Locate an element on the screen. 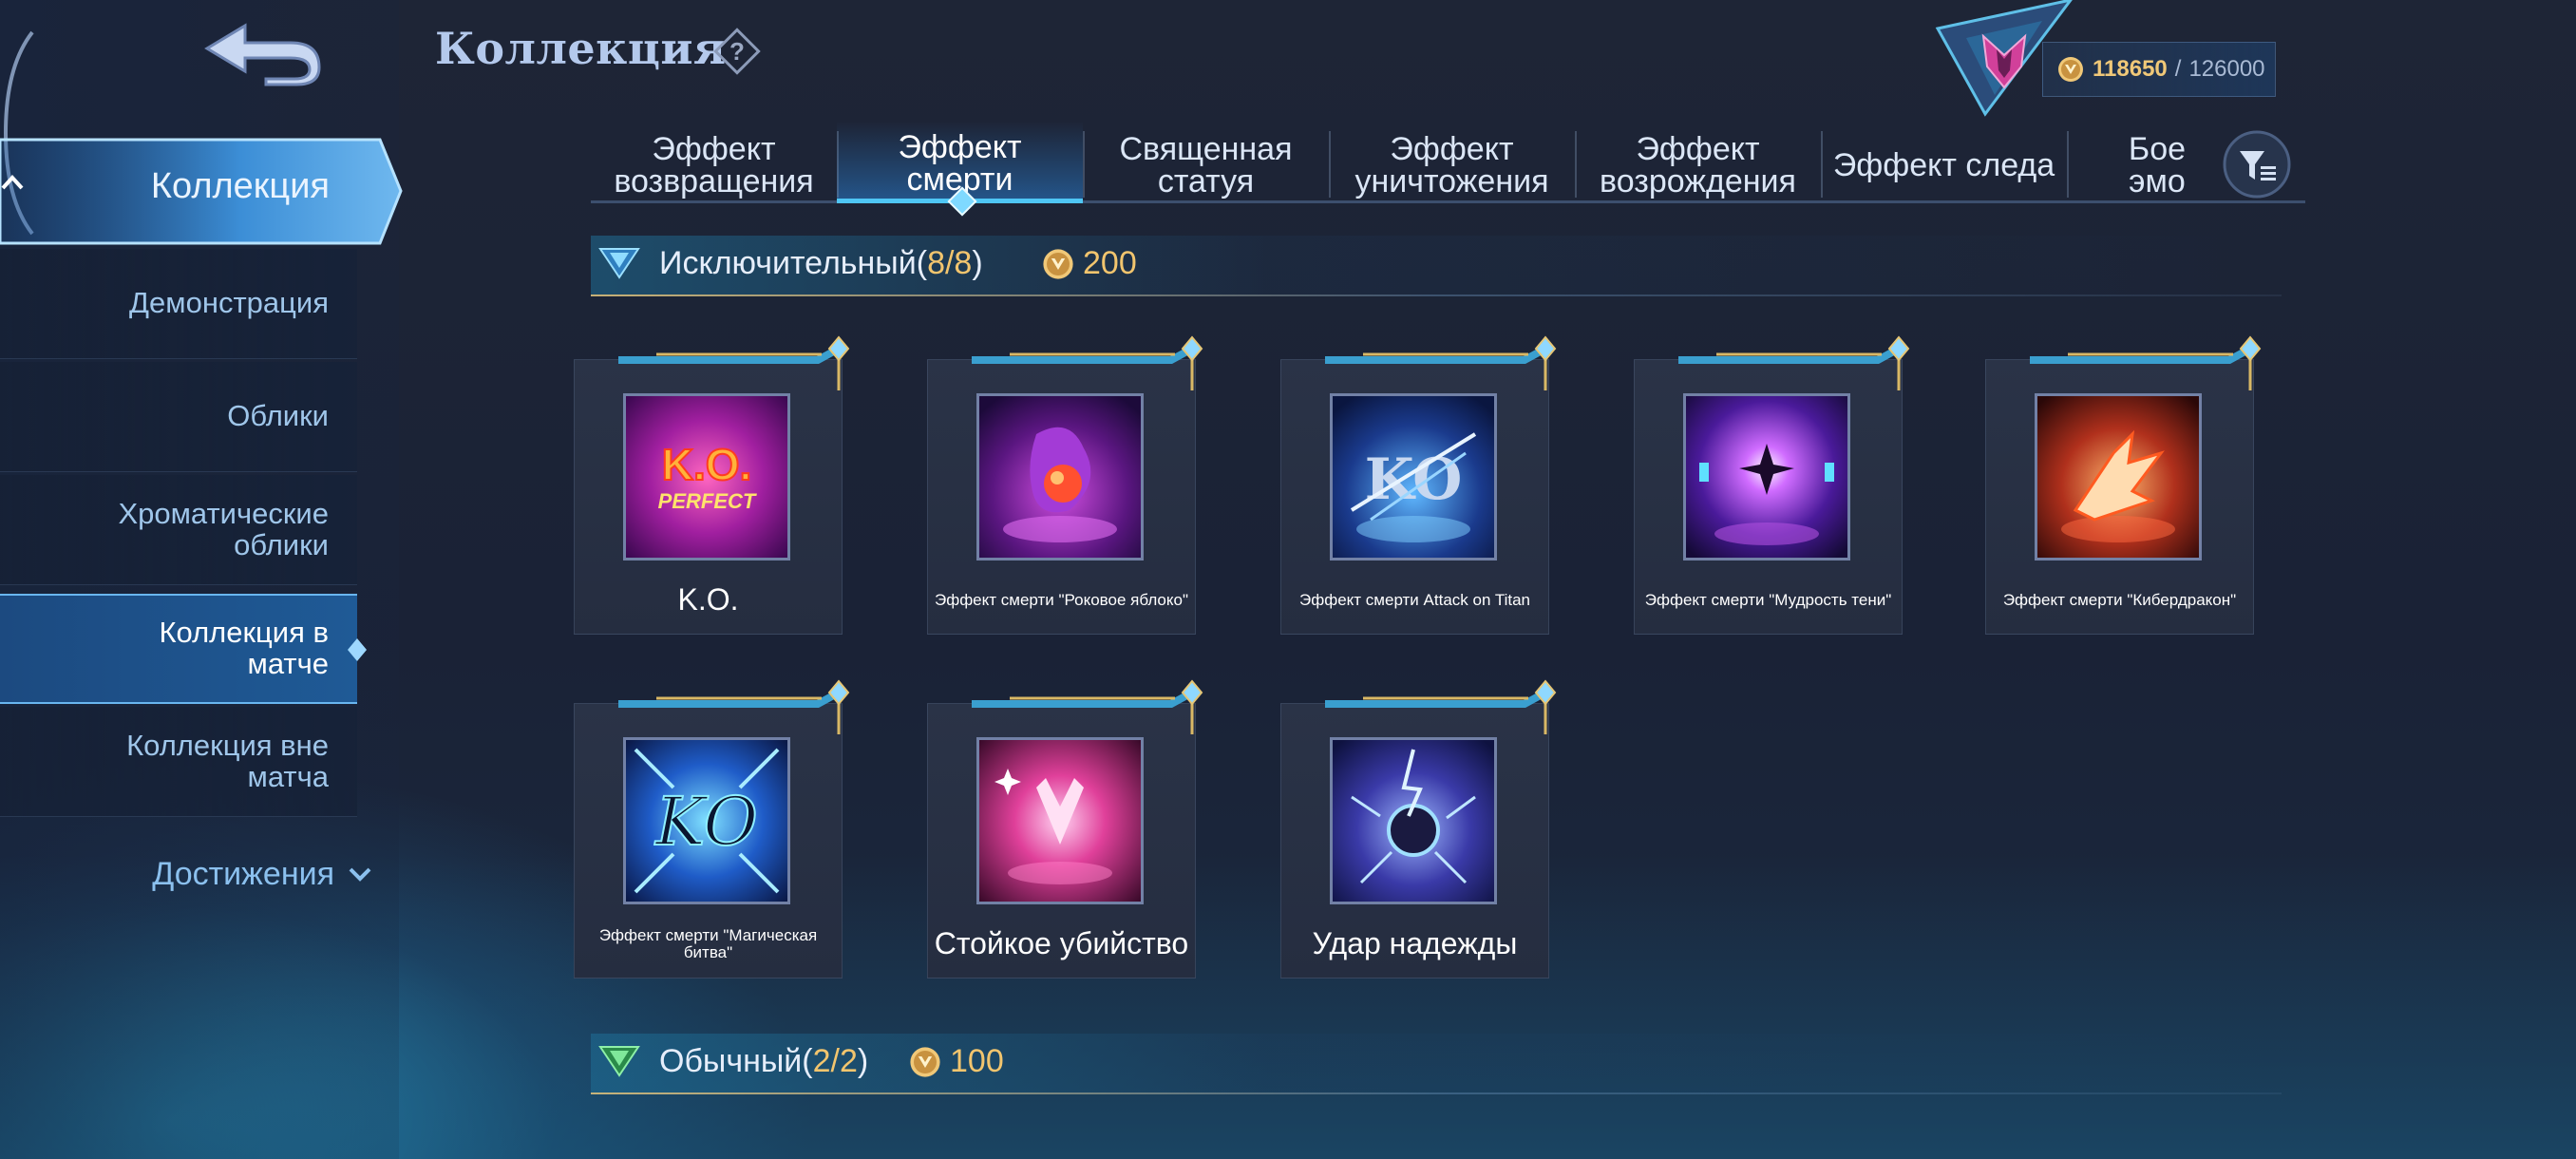 The width and height of the screenshot is (2576, 1159). tab-trail-effect: Эффект следа is located at coordinates (1944, 162).